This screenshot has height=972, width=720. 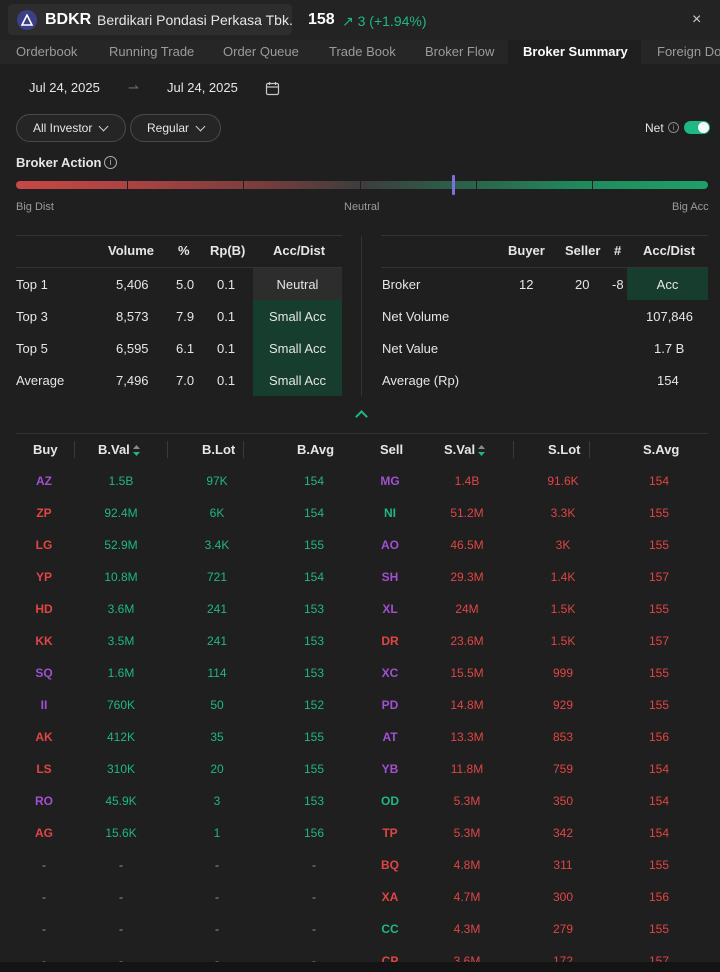 I want to click on sell-avg: 157, so click(x=659, y=577).